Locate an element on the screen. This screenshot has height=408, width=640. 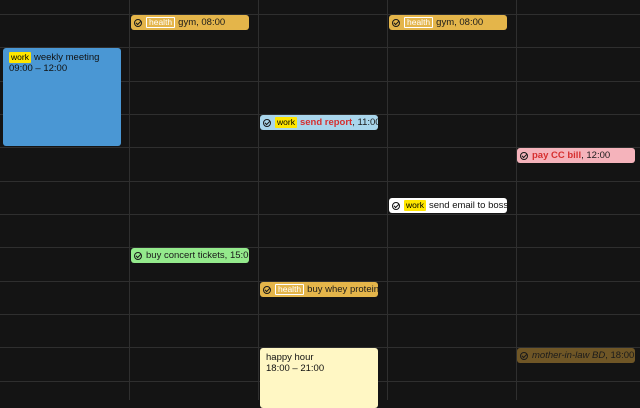
event-title: send email to boss, is located at coordinates (467, 205).